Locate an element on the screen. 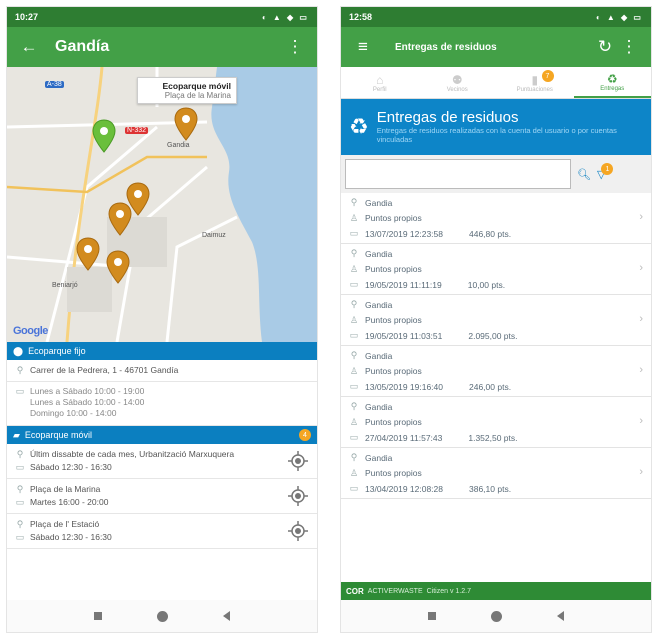  google-logo: Google is located at coordinates (30, 331).